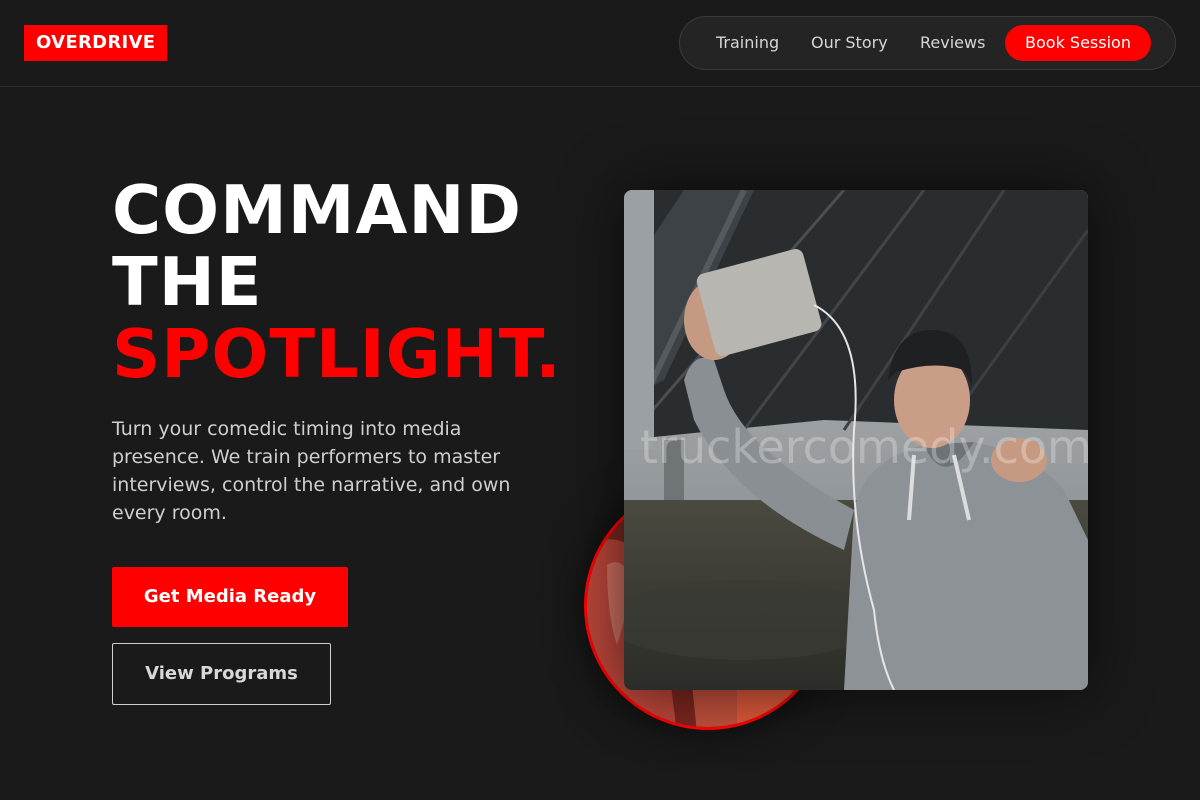 Image resolution: width=1200 pixels, height=800 pixels. What do you see at coordinates (952, 43) in the screenshot?
I see `nav-link-reviews: Reviews` at bounding box center [952, 43].